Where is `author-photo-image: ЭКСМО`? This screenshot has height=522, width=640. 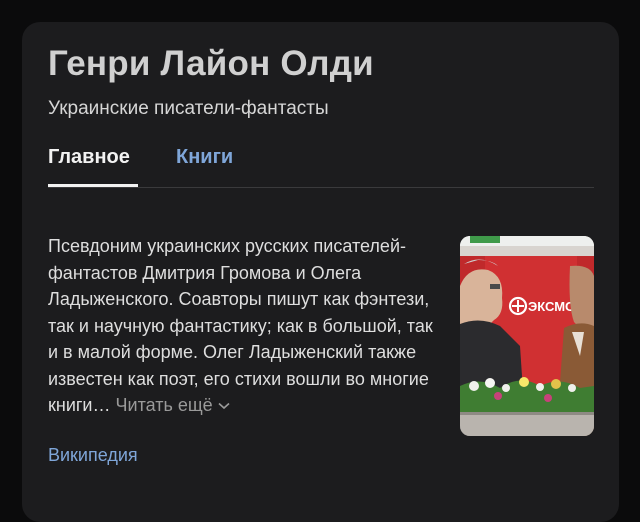
author-photo-image: ЭКСМО is located at coordinates (527, 336).